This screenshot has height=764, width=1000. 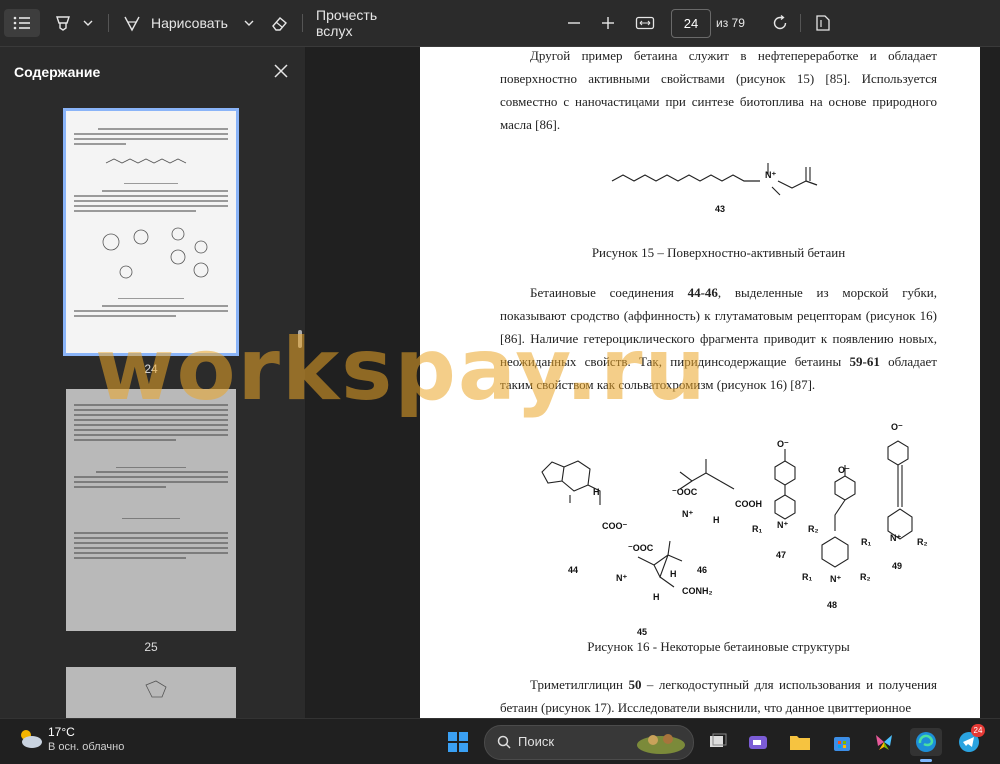 I want to click on page-view-button, so click(x=823, y=23).